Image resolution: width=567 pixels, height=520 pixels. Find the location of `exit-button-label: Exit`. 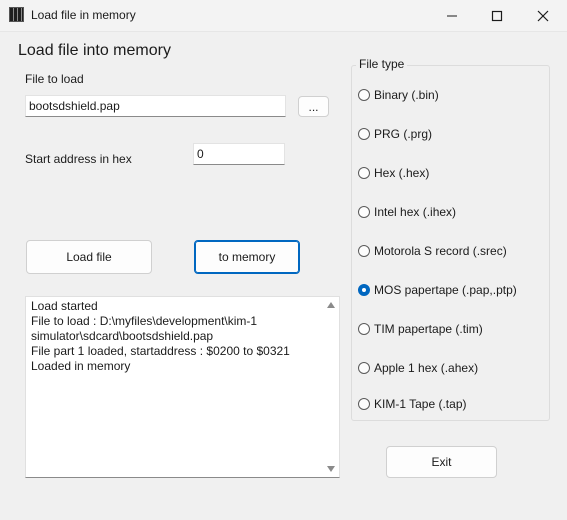

exit-button-label: Exit is located at coordinates (441, 462).